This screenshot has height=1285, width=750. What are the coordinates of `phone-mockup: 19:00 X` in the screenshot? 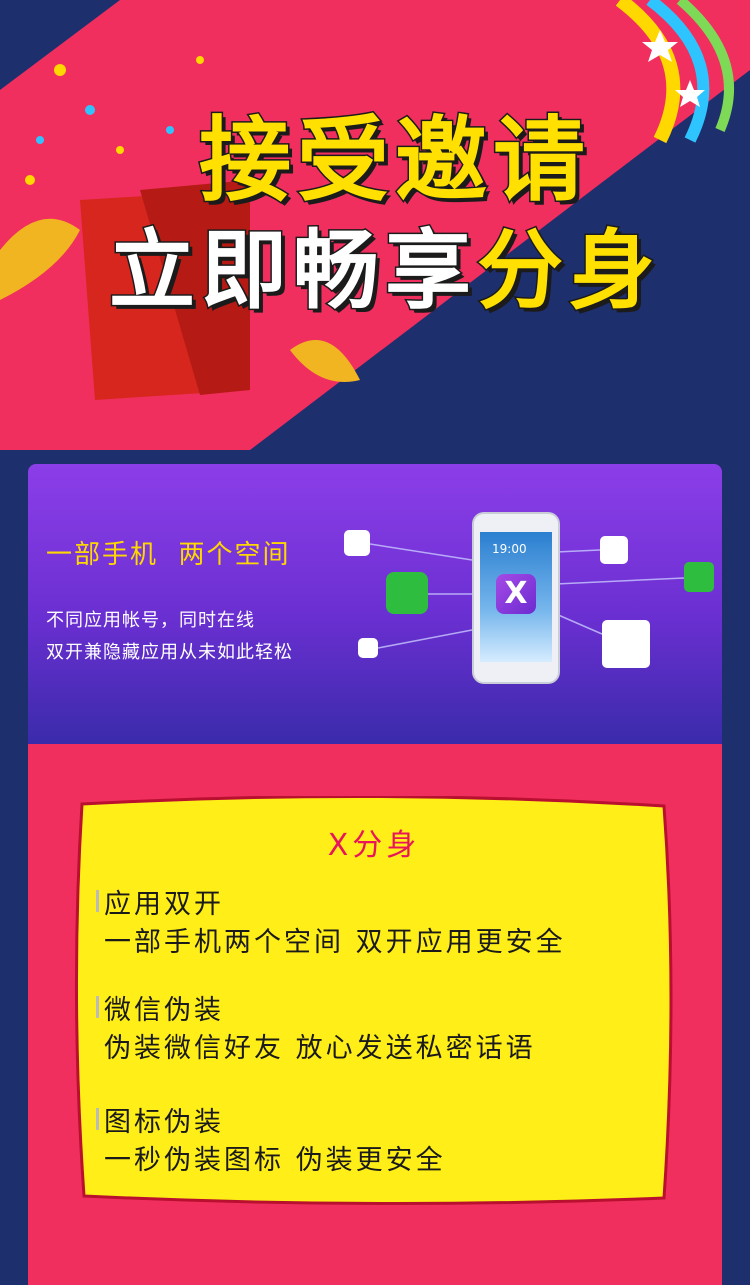 It's located at (516, 598).